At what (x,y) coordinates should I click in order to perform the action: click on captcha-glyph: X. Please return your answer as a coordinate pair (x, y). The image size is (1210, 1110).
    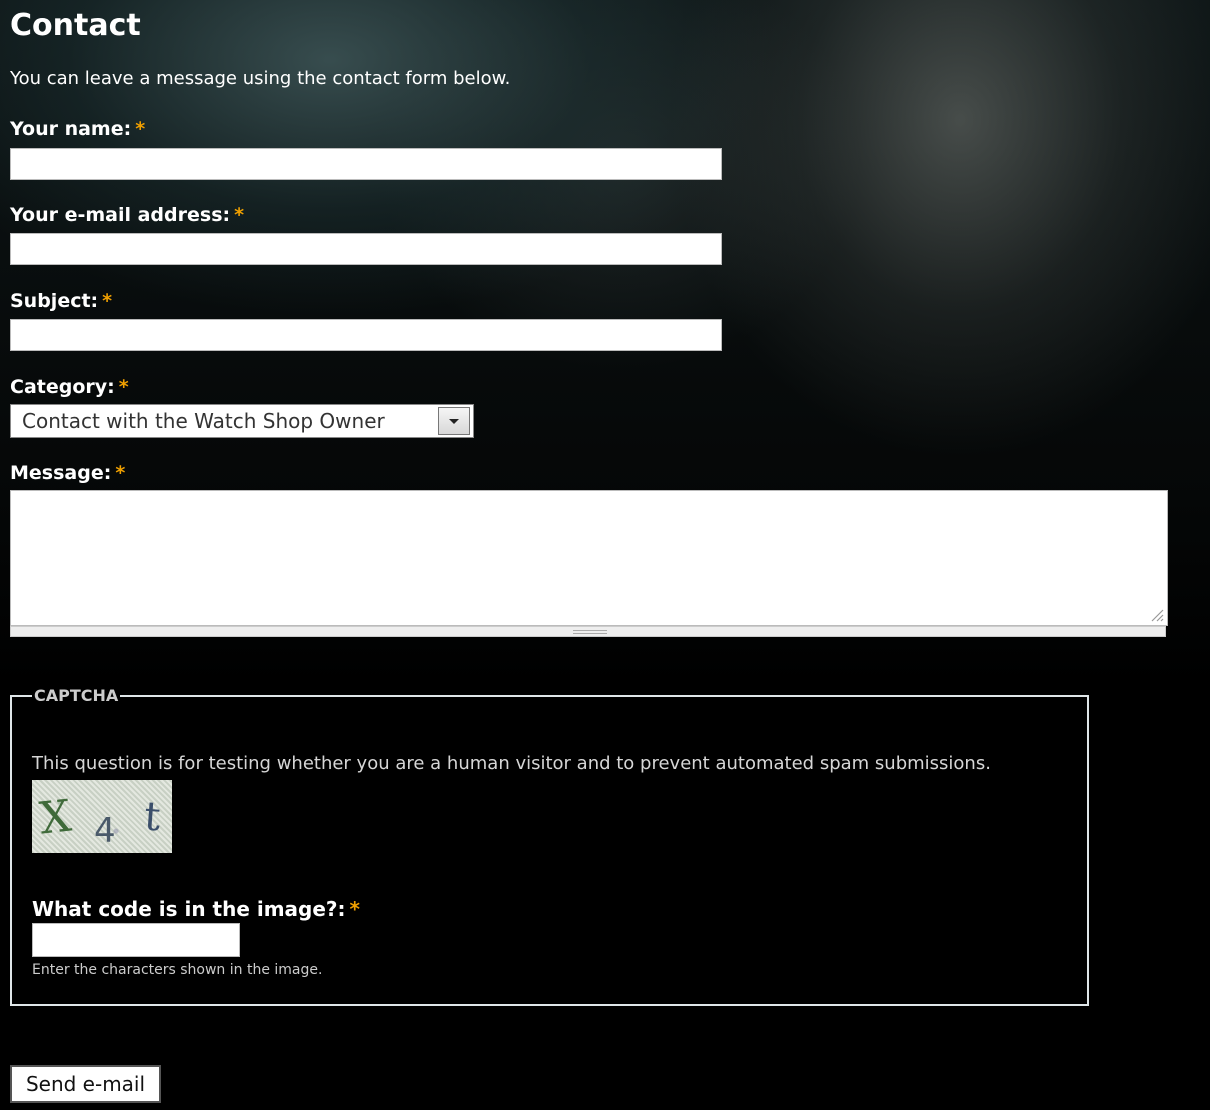
    Looking at the image, I should click on (55, 817).